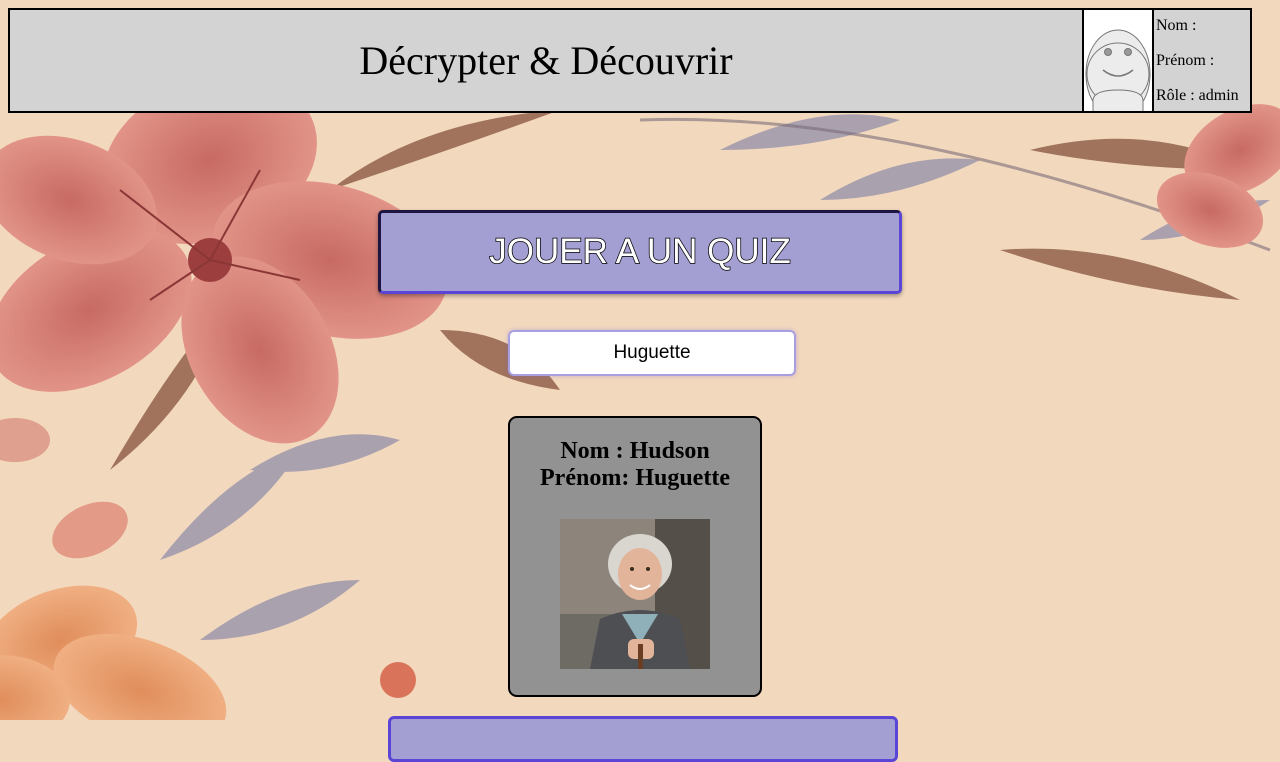 This screenshot has width=1280, height=762. Describe the element at coordinates (1185, 60) in the screenshot. I see `user-prenom-label: Prénom :` at that location.